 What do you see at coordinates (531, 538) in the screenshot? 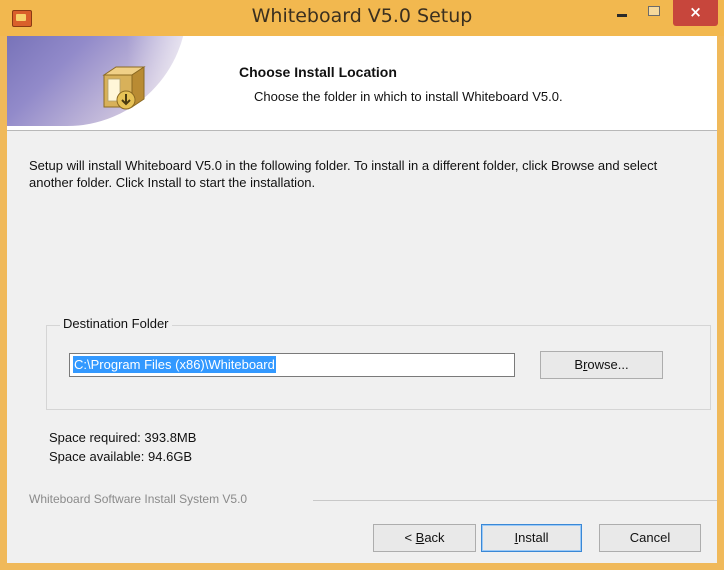
I see `install-button: Install` at bounding box center [531, 538].